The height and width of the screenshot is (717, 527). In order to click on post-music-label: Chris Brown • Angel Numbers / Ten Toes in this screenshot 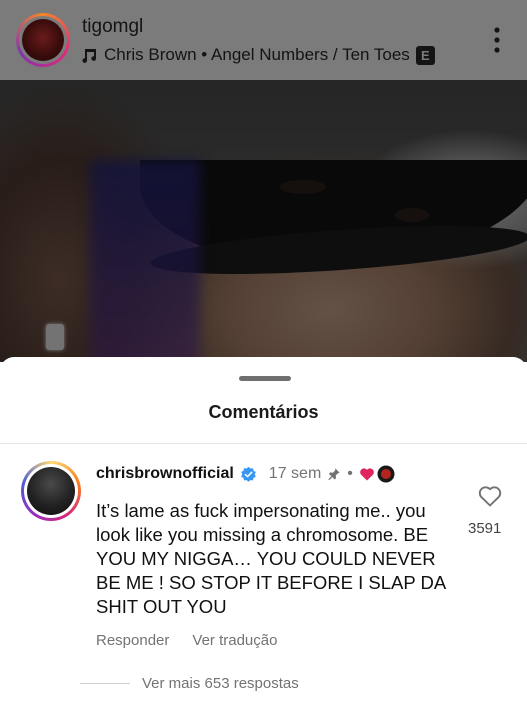, I will do `click(257, 54)`.